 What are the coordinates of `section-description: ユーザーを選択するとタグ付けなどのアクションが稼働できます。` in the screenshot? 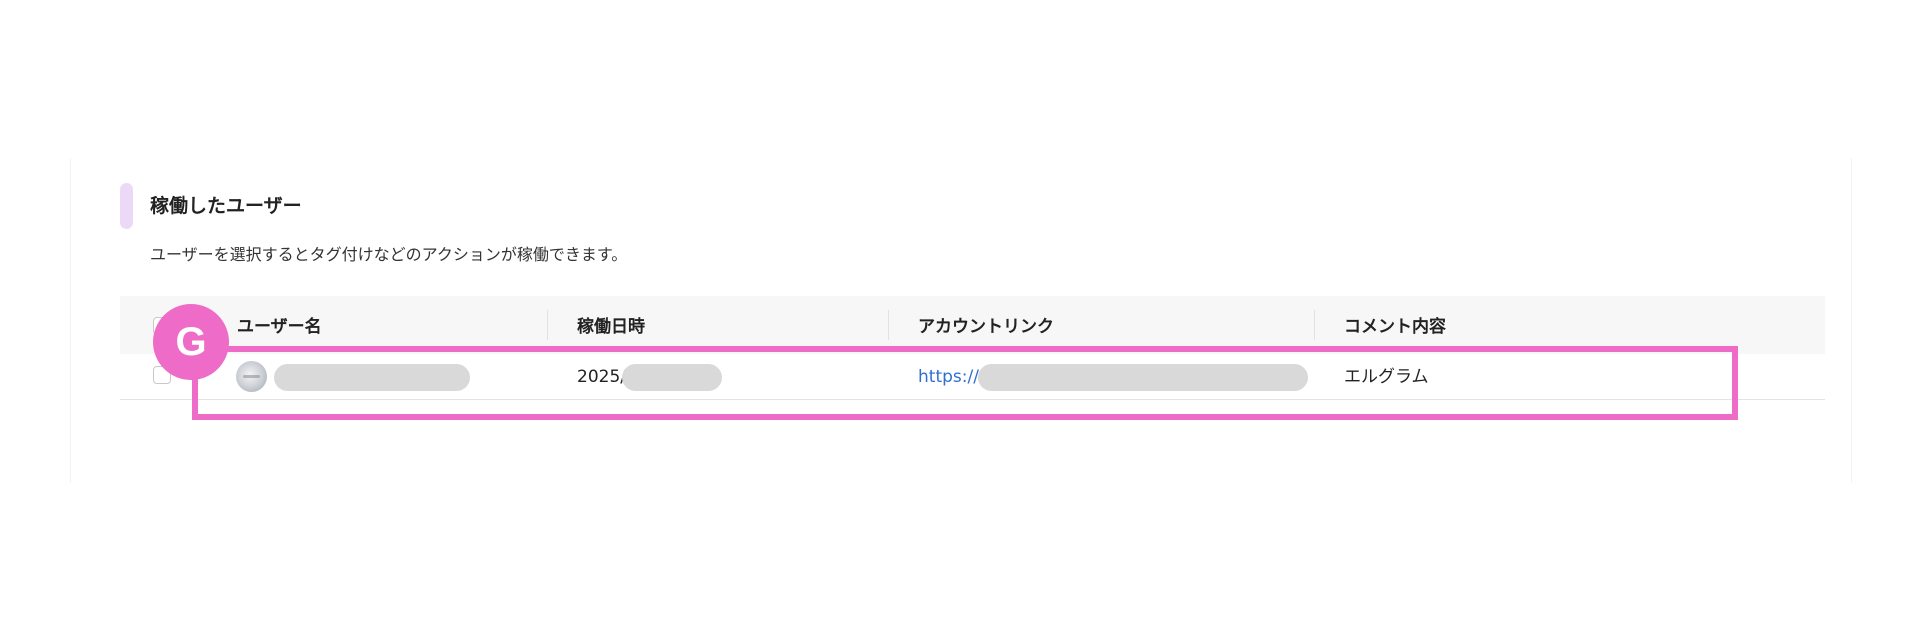 It's located at (389, 254).